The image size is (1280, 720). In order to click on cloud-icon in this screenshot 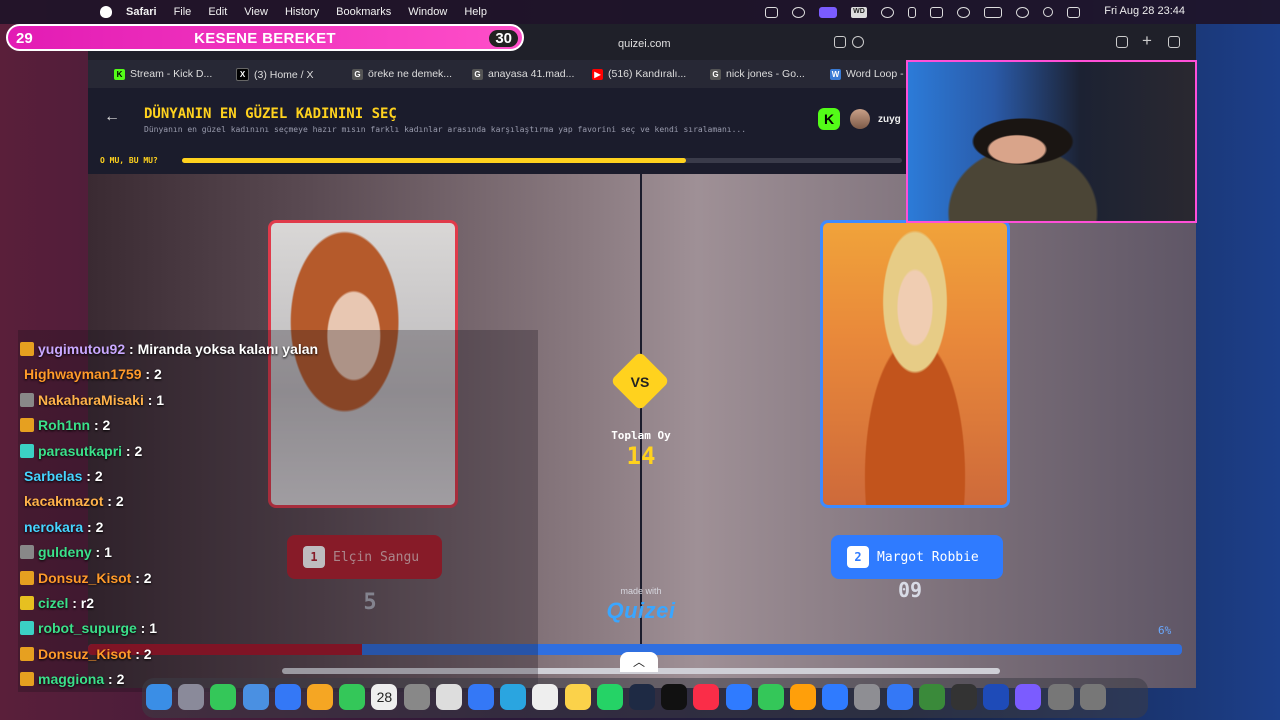, I will do `click(936, 12)`.